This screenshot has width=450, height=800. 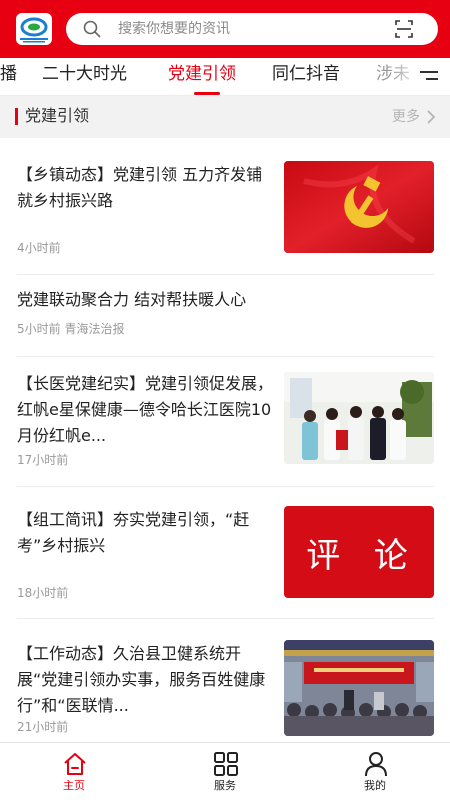 I want to click on article-meta: 5小时前 青海法治报, so click(x=71, y=329).